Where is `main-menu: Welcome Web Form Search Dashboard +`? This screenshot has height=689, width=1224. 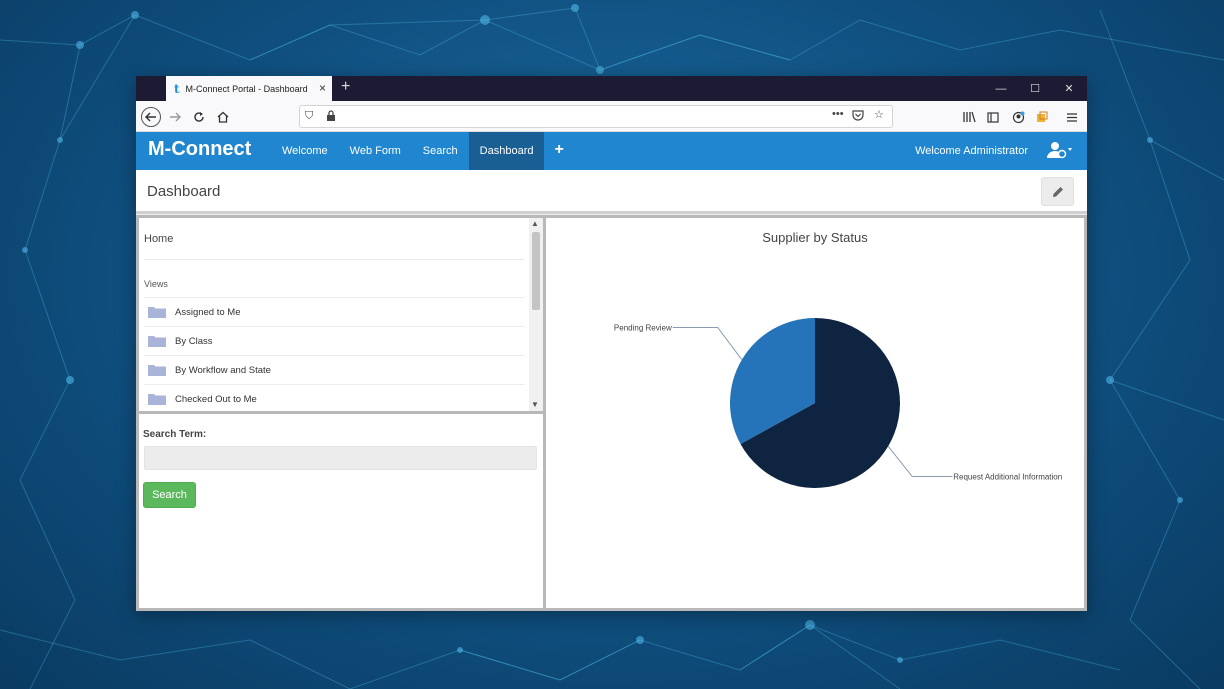
main-menu: Welcome Web Form Search Dashboard + is located at coordinates (422, 151).